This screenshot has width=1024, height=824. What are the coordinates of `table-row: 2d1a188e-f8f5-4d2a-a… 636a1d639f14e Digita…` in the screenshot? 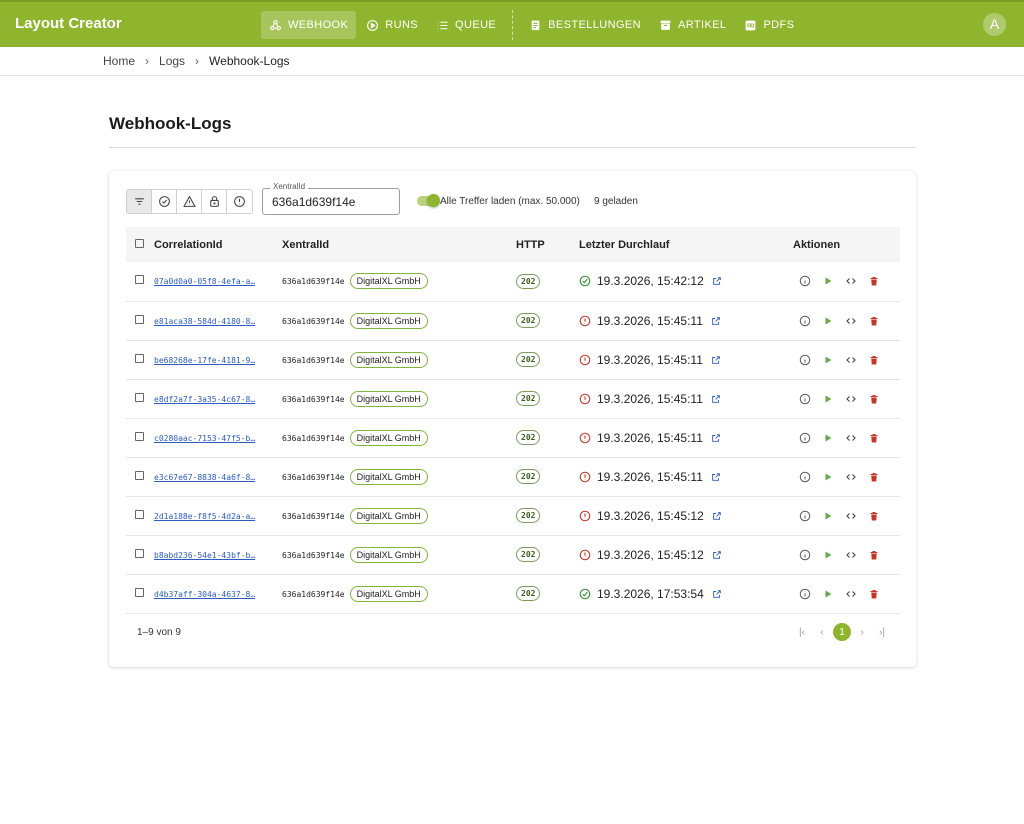 It's located at (513, 515).